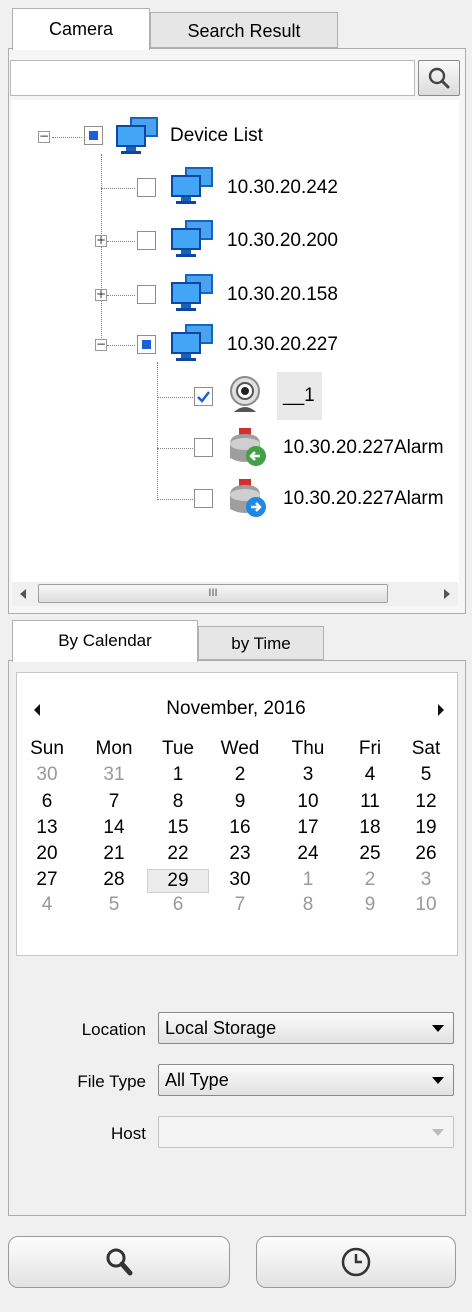 The height and width of the screenshot is (1312, 472). Describe the element at coordinates (178, 828) in the screenshot. I see `calendar-day: 15` at that location.